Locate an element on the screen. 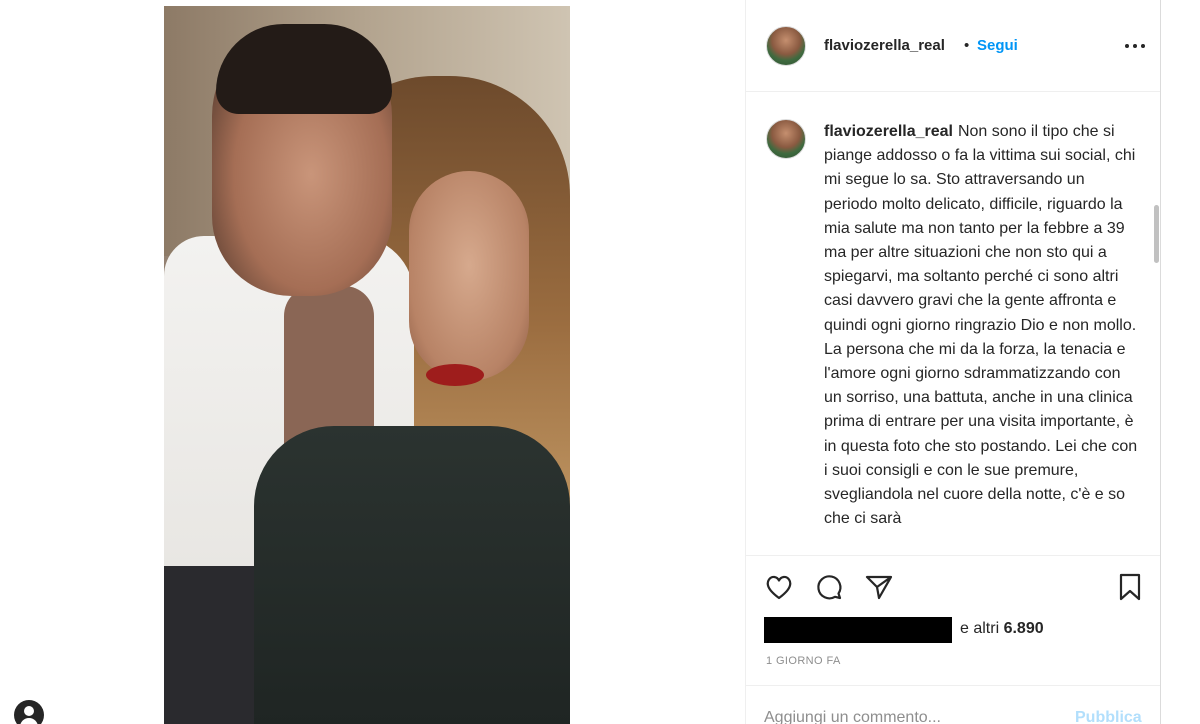 The height and width of the screenshot is (724, 1200). likes-count: e altri 6.890 is located at coordinates (1002, 629).